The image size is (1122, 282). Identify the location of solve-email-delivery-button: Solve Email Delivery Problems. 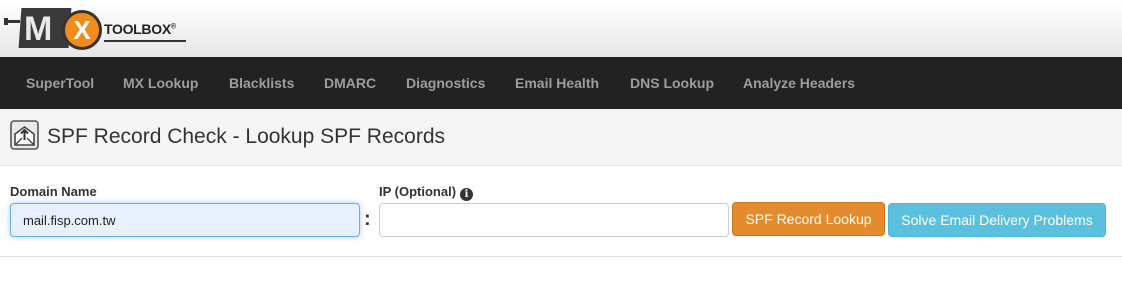
(997, 220).